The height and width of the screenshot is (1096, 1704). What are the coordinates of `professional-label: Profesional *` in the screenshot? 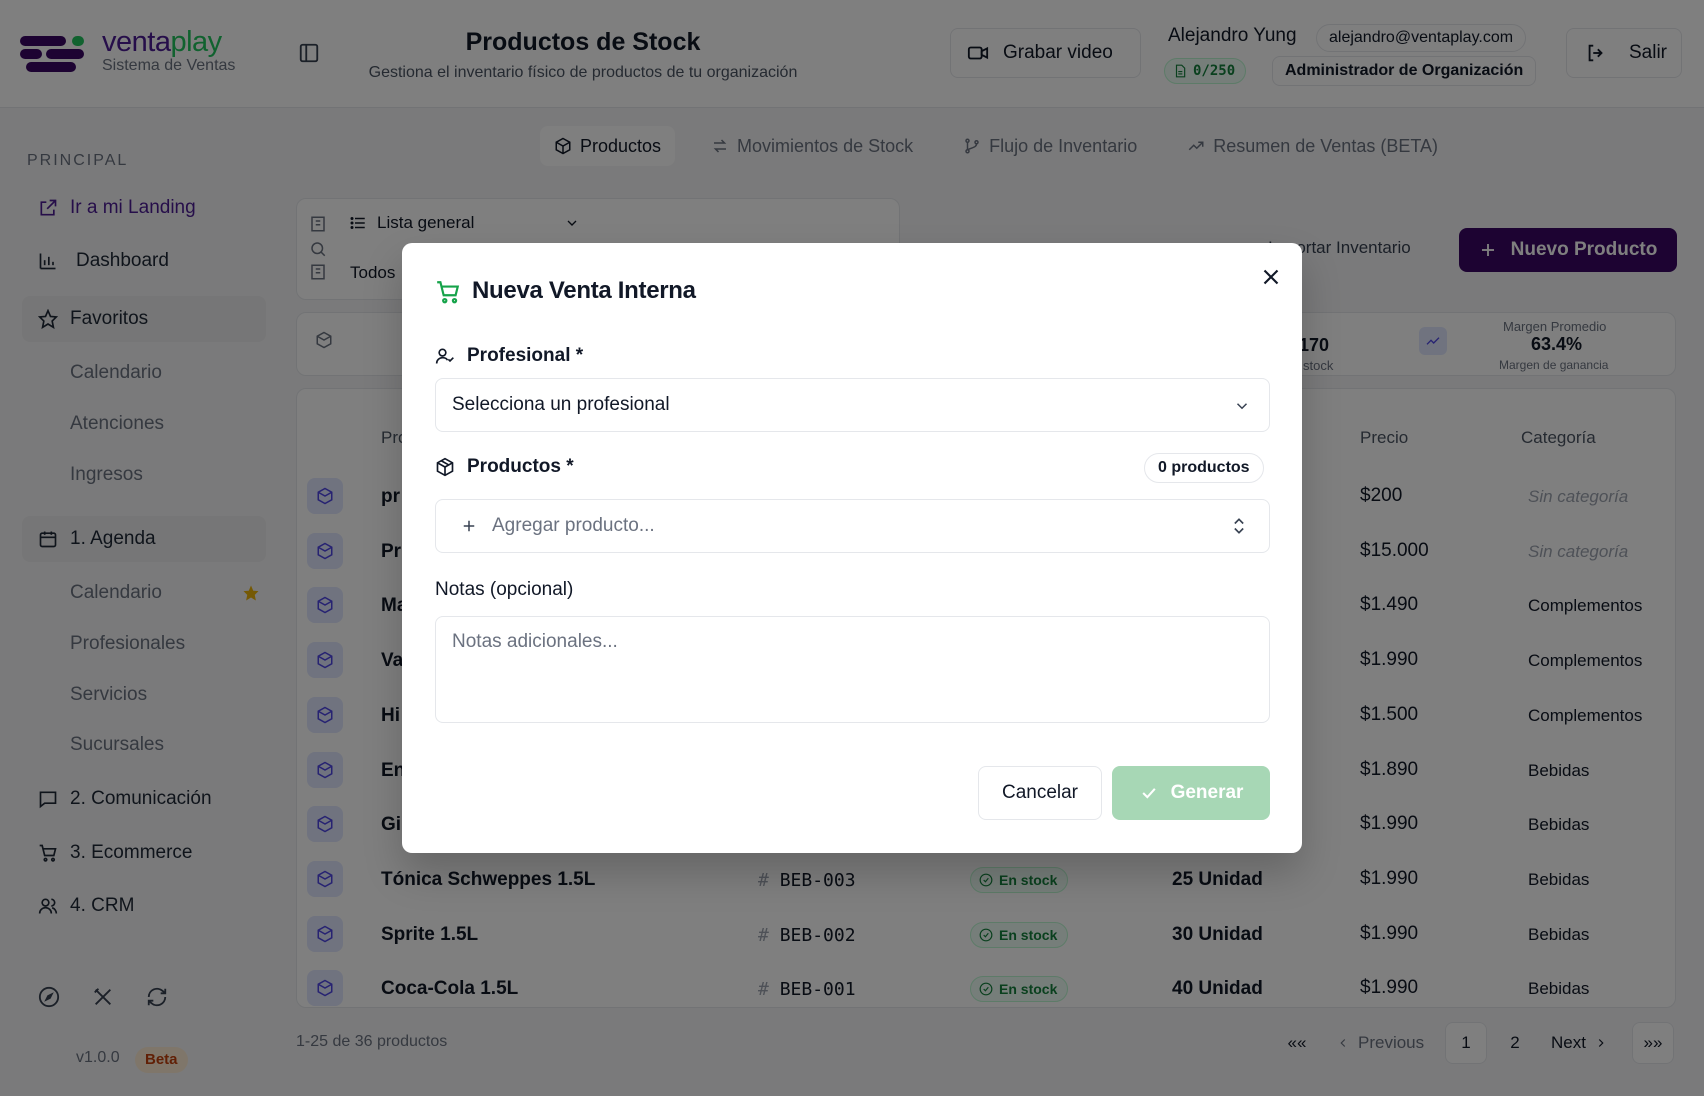 It's located at (509, 356).